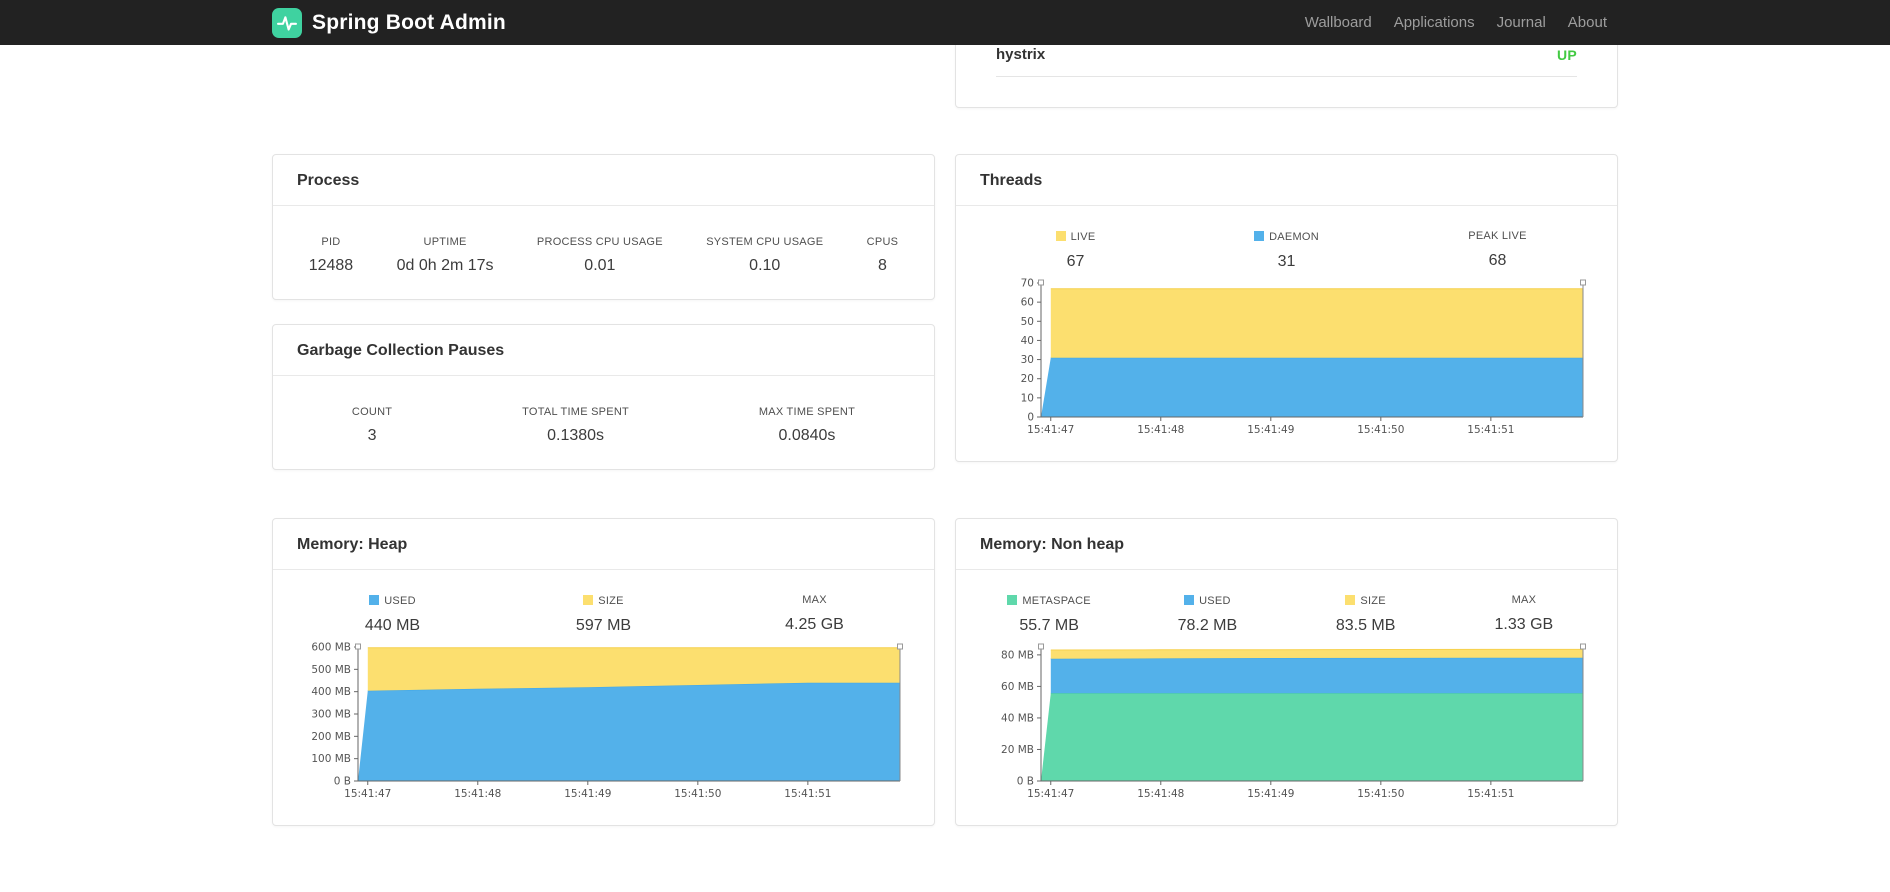  What do you see at coordinates (1294, 237) in the screenshot?
I see `legend-label: DAEMON` at bounding box center [1294, 237].